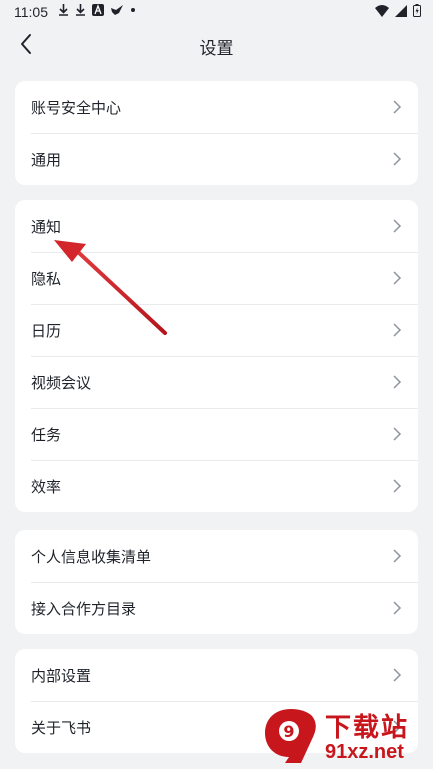 The image size is (433, 769). What do you see at coordinates (216, 107) in the screenshot?
I see `settings-item-account-security: 账号安全中心` at bounding box center [216, 107].